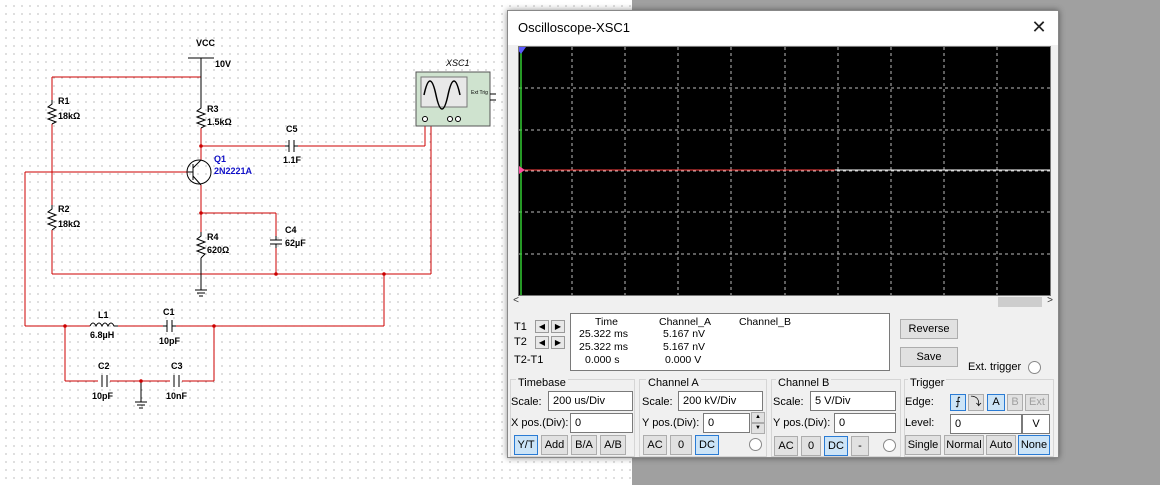 This screenshot has width=1160, height=490. Describe the element at coordinates (1050, 300) in the screenshot. I see `scroll-right-icon: >` at that location.